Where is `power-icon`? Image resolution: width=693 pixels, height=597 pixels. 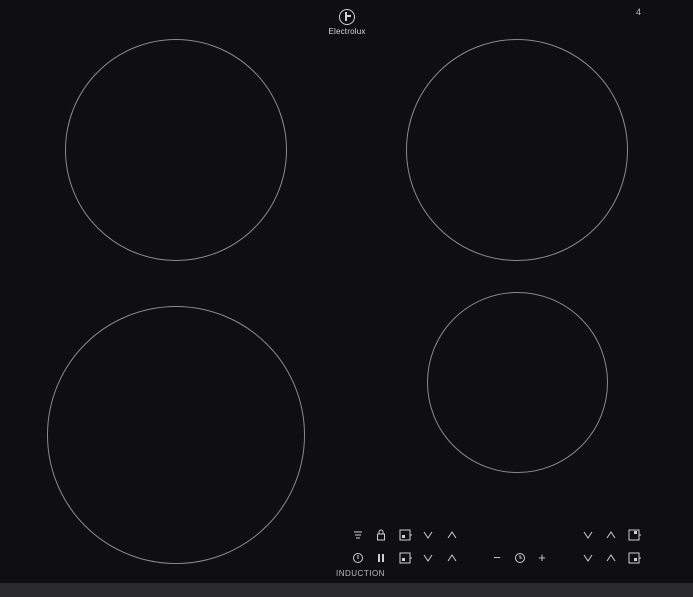 power-icon is located at coordinates (358, 558).